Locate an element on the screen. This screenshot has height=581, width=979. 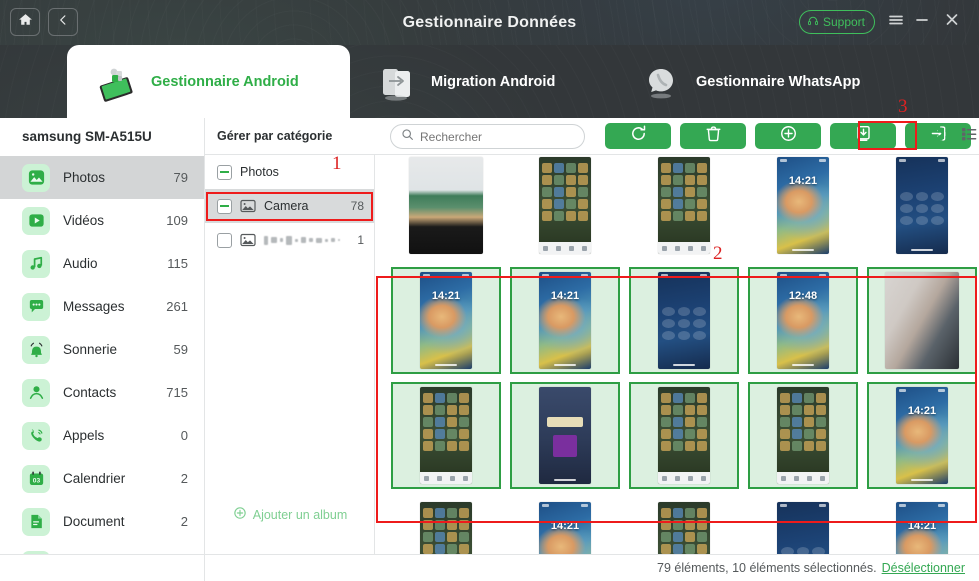
sidebar-item-audio: Audio 115 is located at coordinates (102, 263).